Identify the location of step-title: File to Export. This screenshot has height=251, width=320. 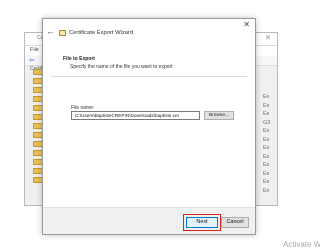
(79, 59).